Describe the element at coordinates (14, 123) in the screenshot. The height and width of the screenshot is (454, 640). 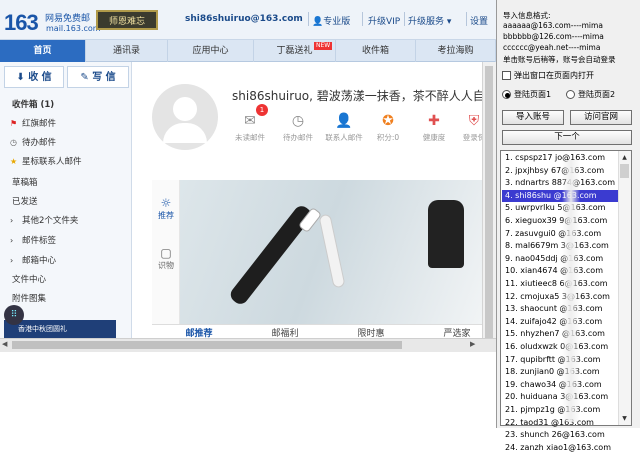
I see `flag-icon: ⚑` at that location.